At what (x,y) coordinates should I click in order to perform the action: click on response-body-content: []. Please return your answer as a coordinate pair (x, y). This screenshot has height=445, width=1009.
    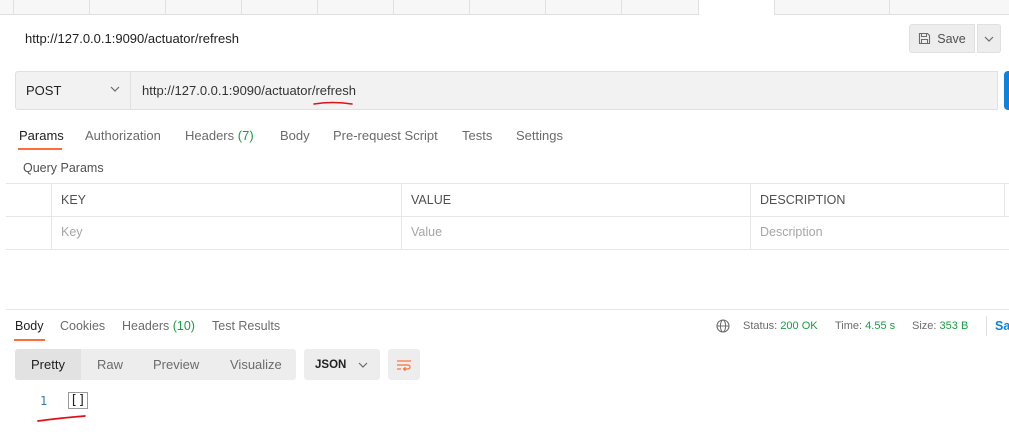
    Looking at the image, I should click on (78, 400).